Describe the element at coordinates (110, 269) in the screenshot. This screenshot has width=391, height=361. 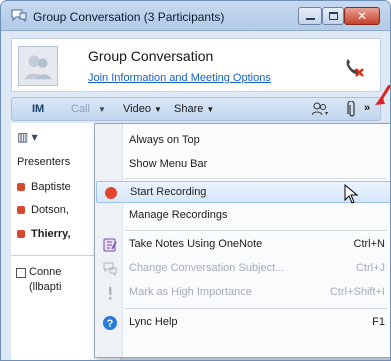
I see `change-subject-icon` at that location.